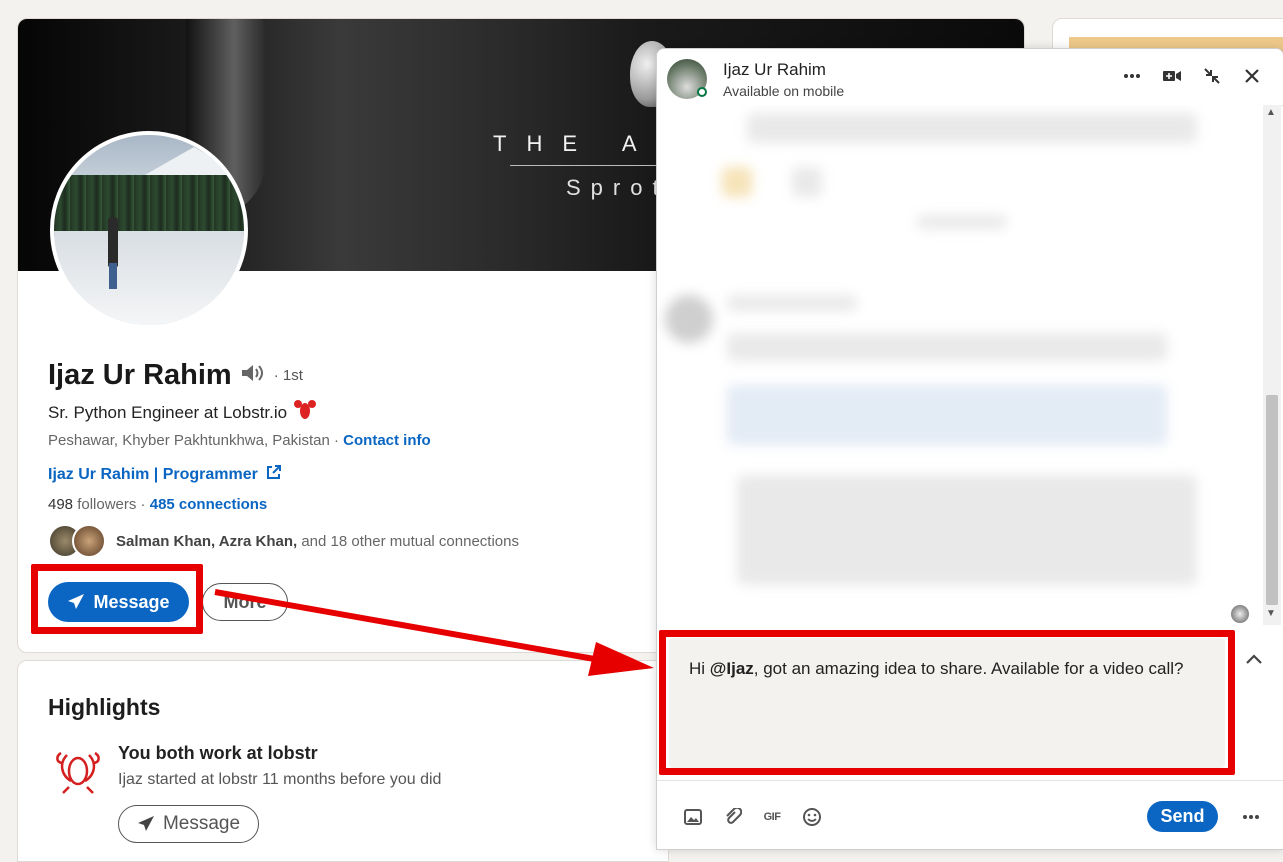 The width and height of the screenshot is (1283, 862). I want to click on more-button: More, so click(245, 602).